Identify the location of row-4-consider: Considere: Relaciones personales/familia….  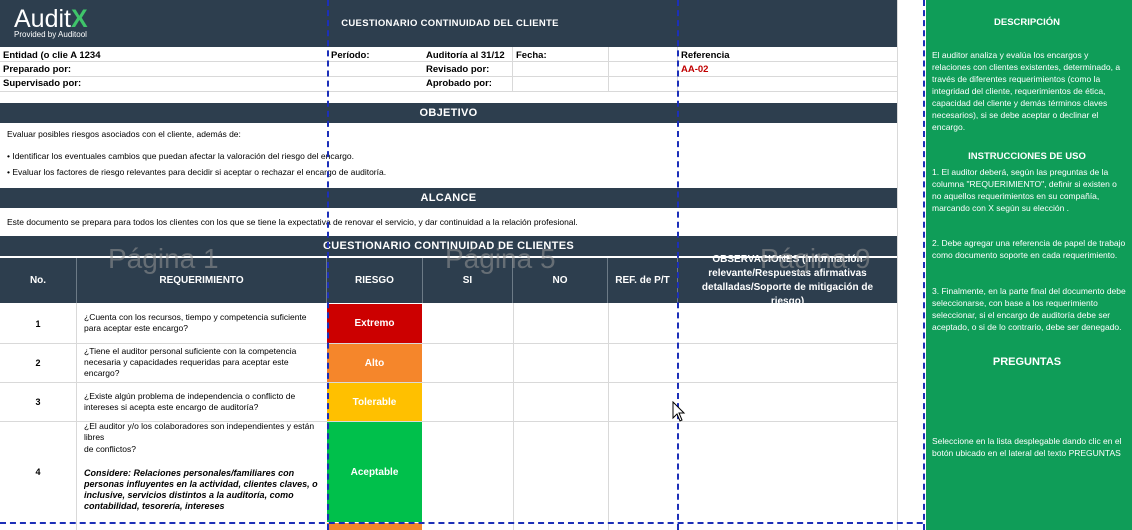
(201, 489).